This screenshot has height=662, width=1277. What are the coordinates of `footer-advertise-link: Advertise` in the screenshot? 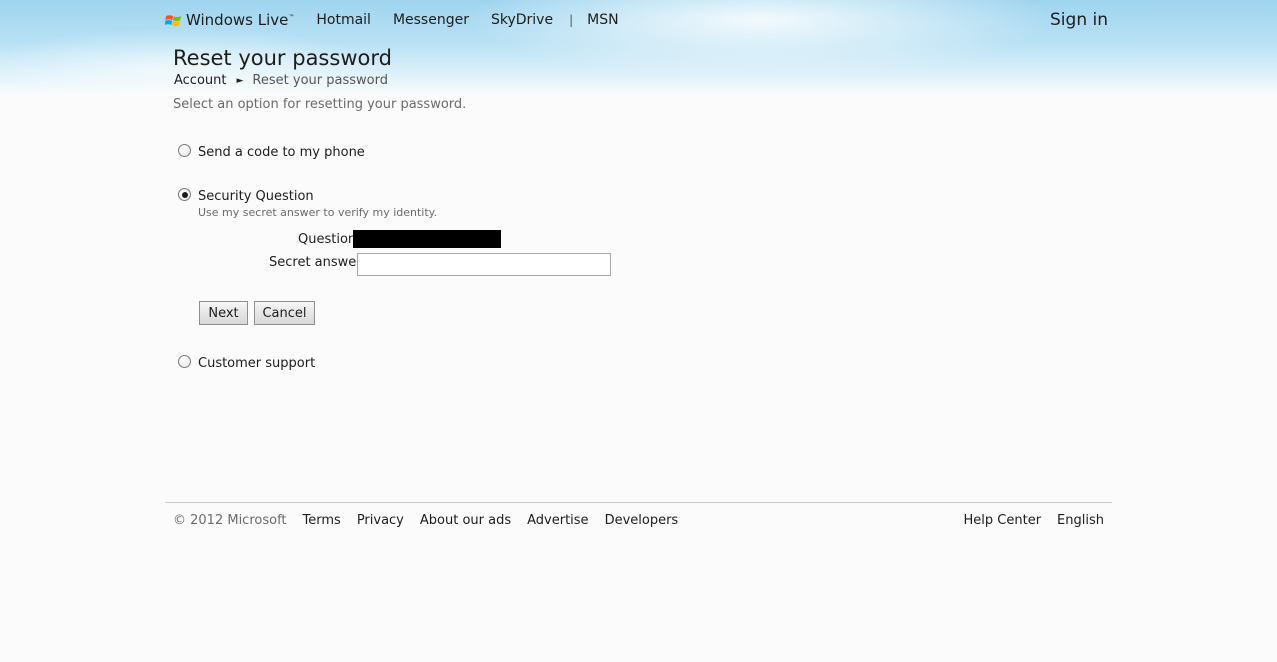 It's located at (557, 520).